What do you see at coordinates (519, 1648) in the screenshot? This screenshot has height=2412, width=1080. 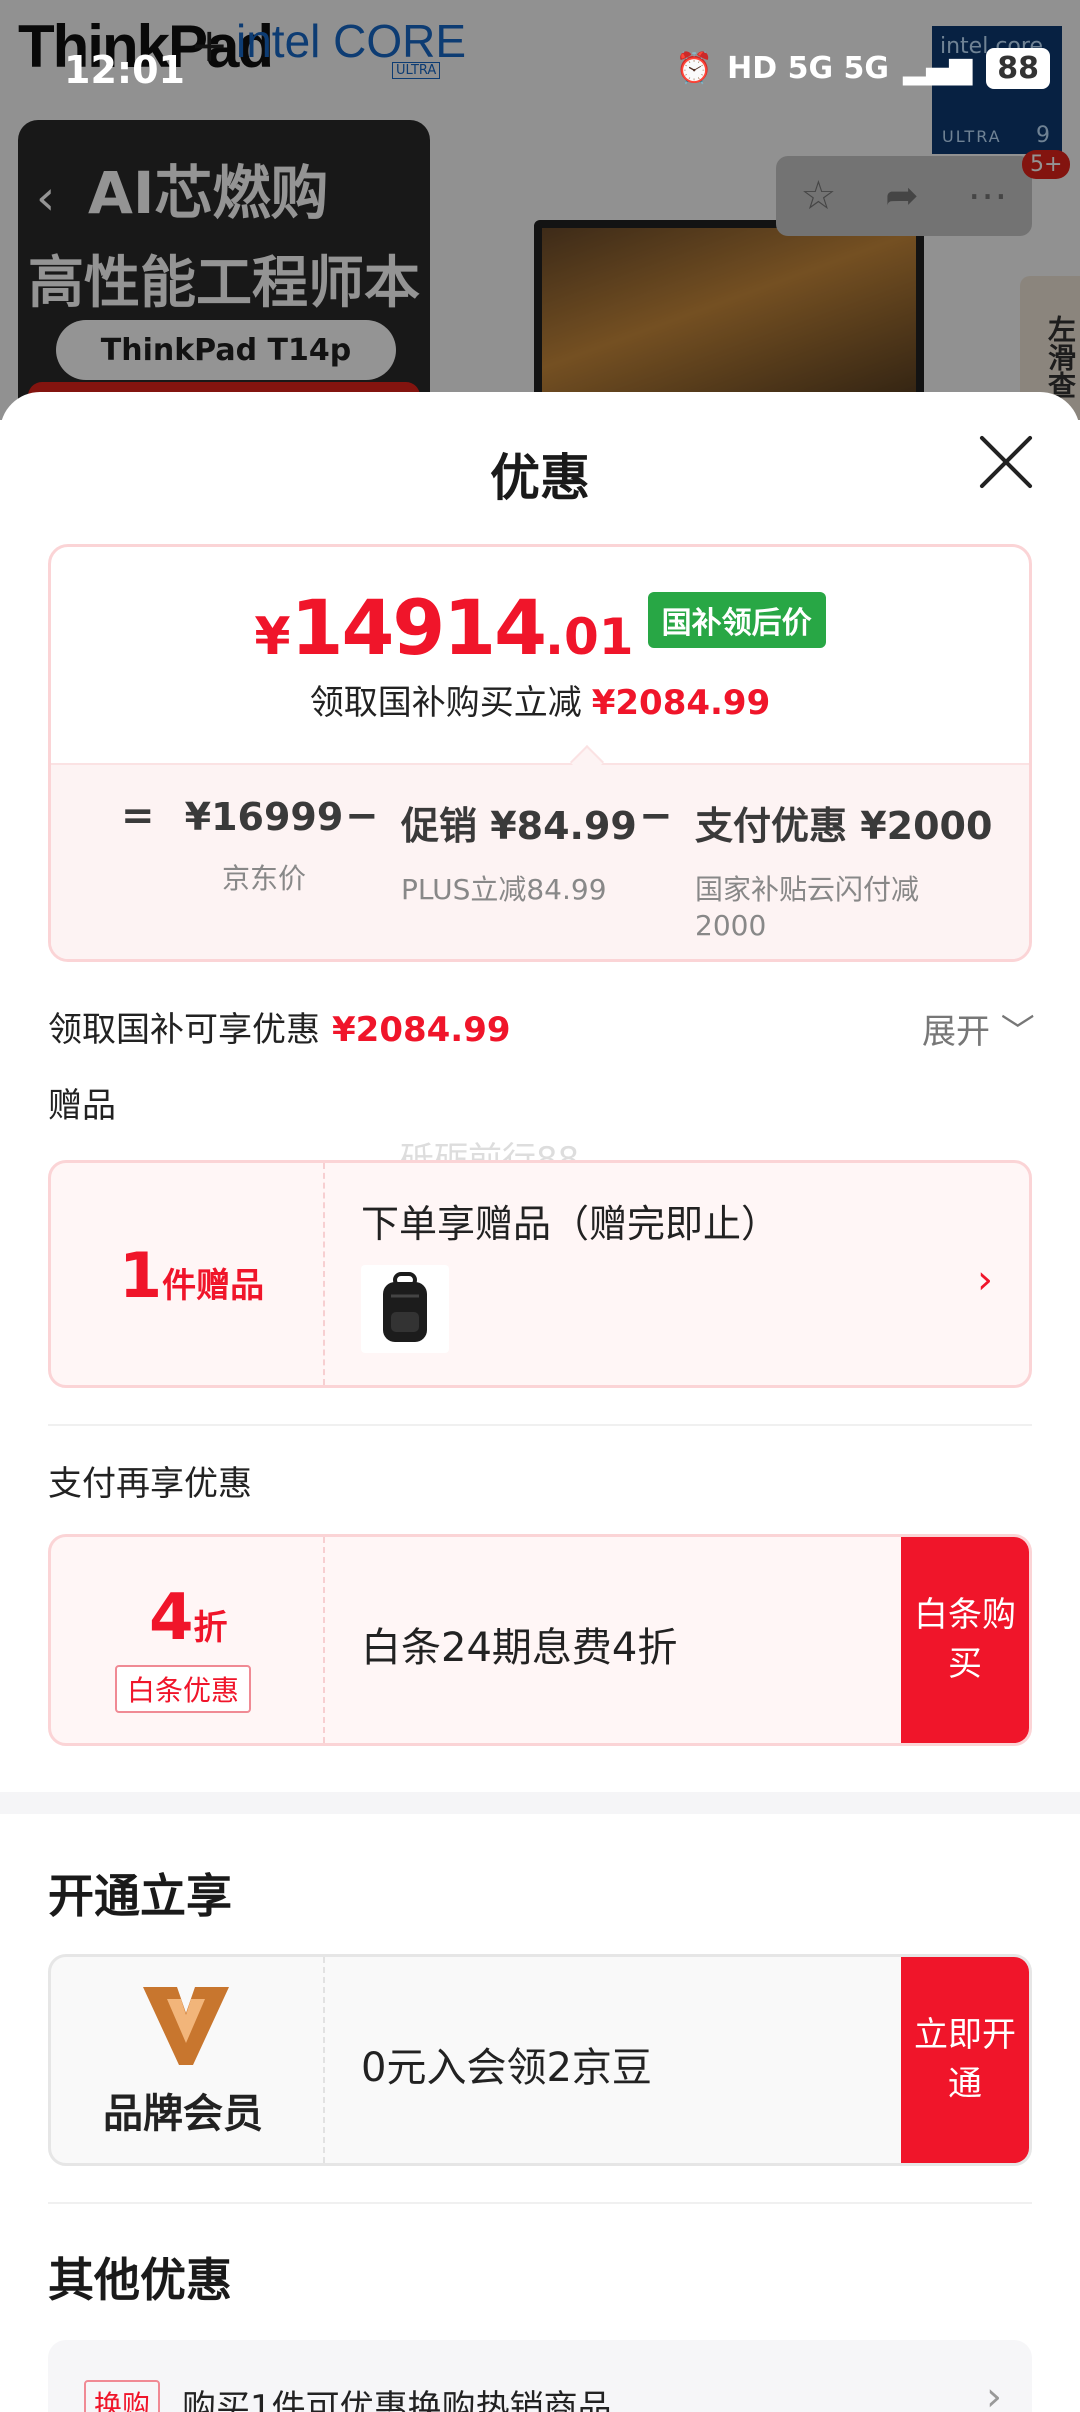 I see `baitiao-offer-text: 白条24期息费4折` at bounding box center [519, 1648].